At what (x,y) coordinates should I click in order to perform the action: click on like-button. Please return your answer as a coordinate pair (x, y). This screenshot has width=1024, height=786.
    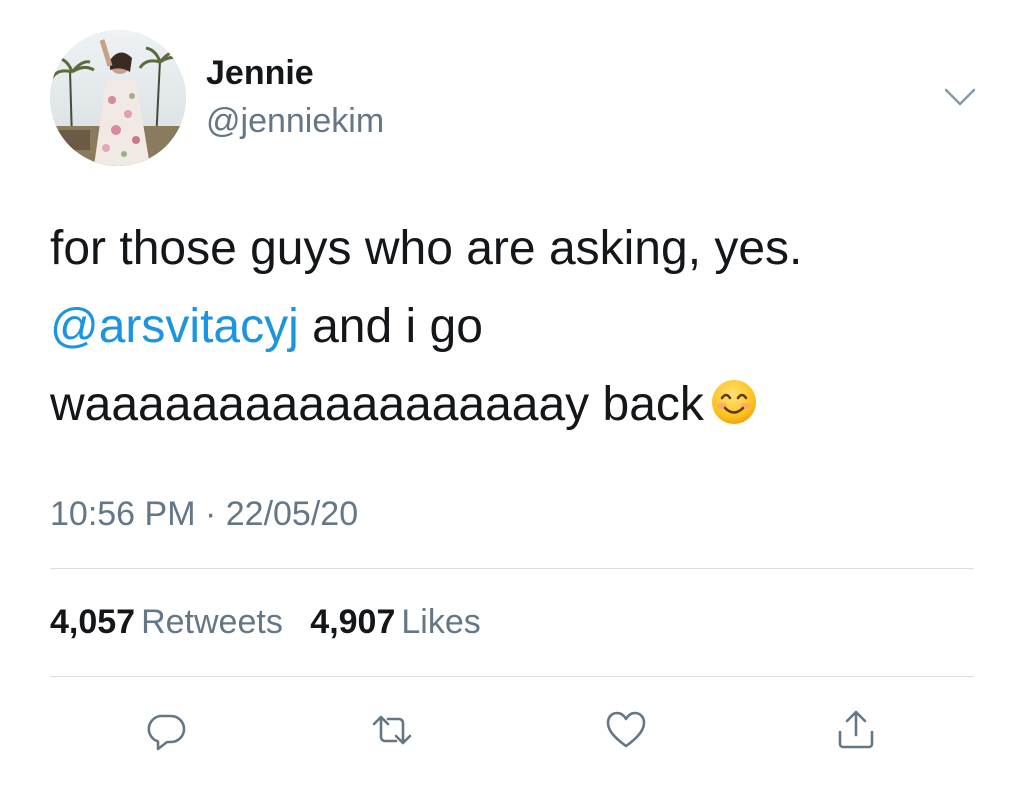
    Looking at the image, I should click on (626, 730).